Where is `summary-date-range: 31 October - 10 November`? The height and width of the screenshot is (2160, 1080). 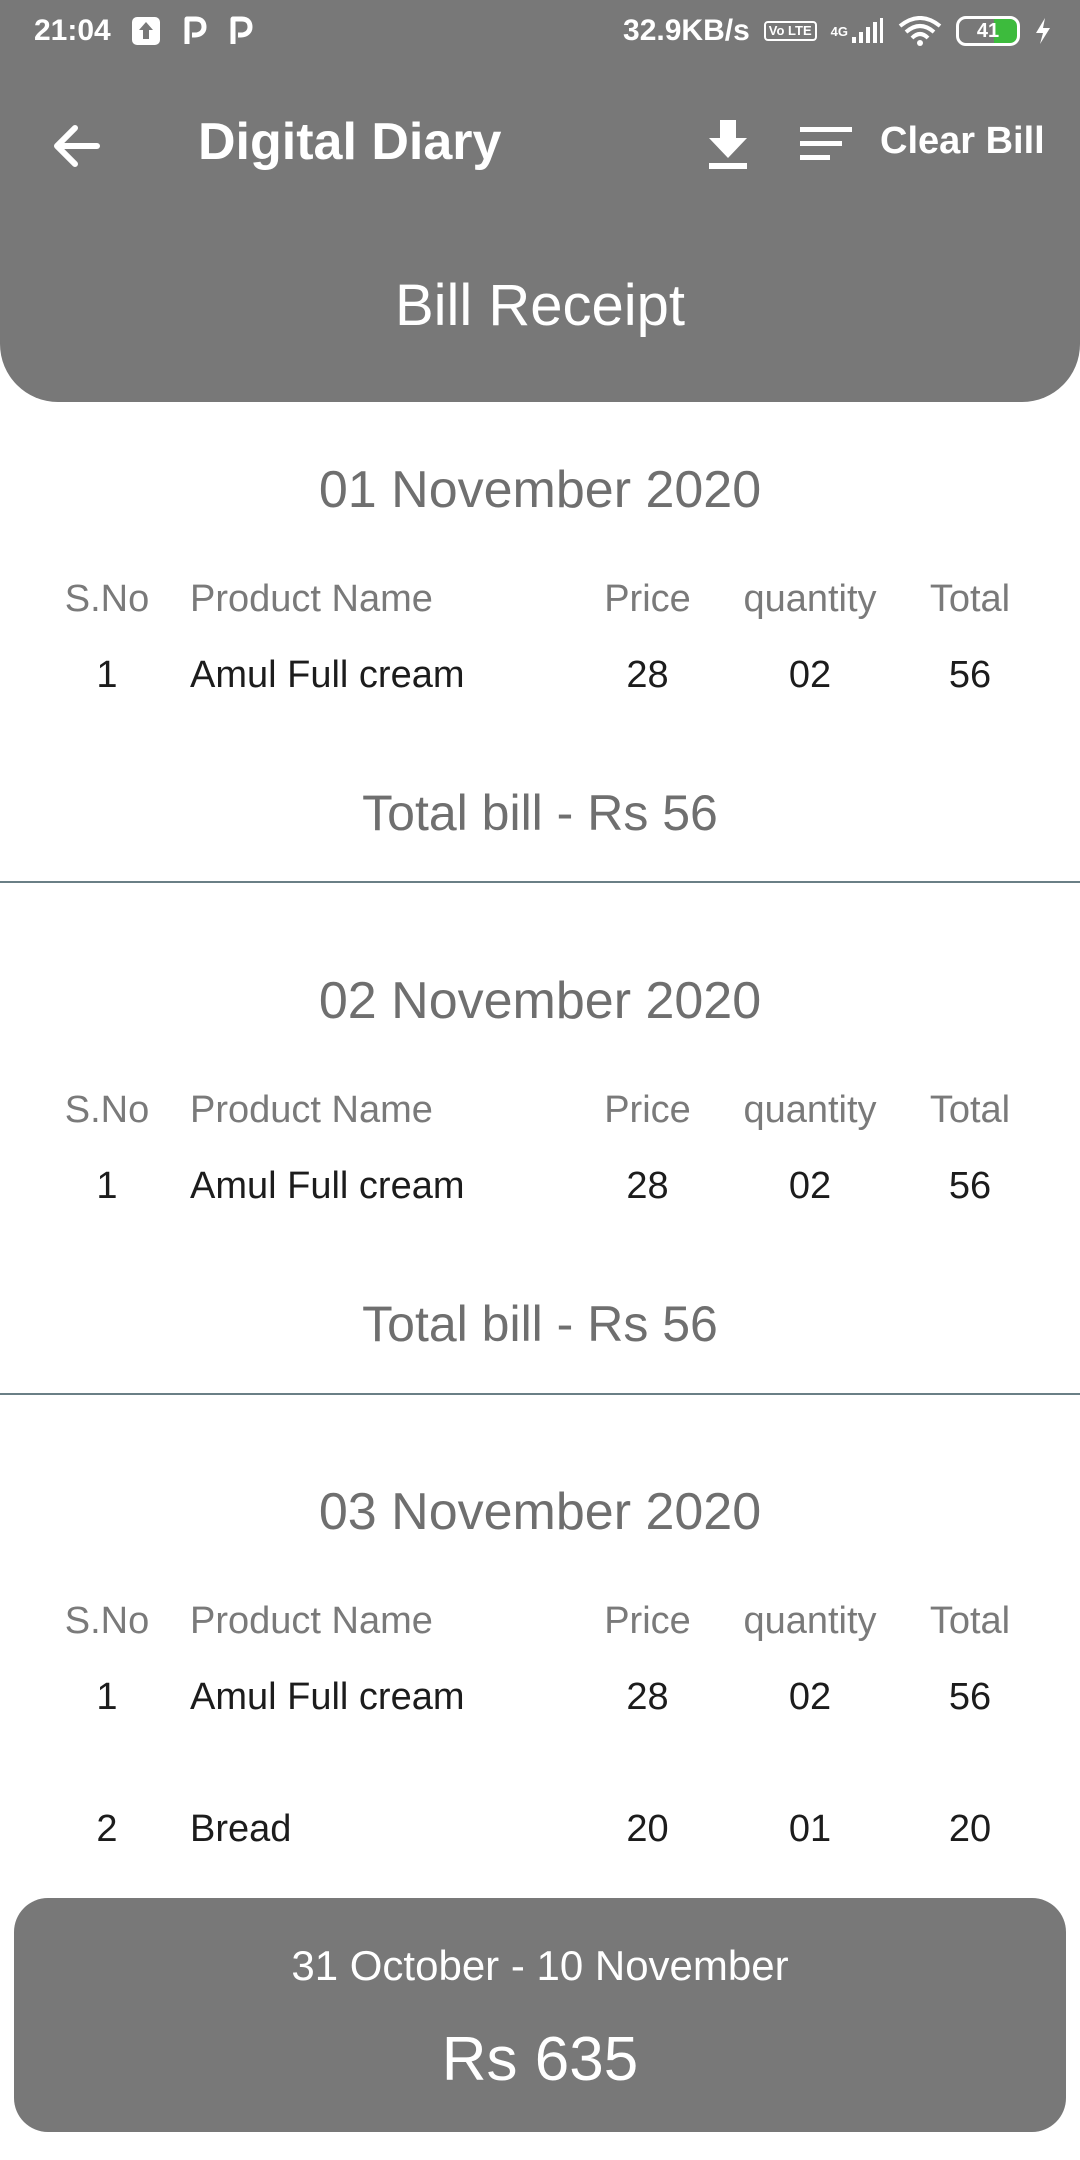 summary-date-range: 31 October - 10 November is located at coordinates (540, 1965).